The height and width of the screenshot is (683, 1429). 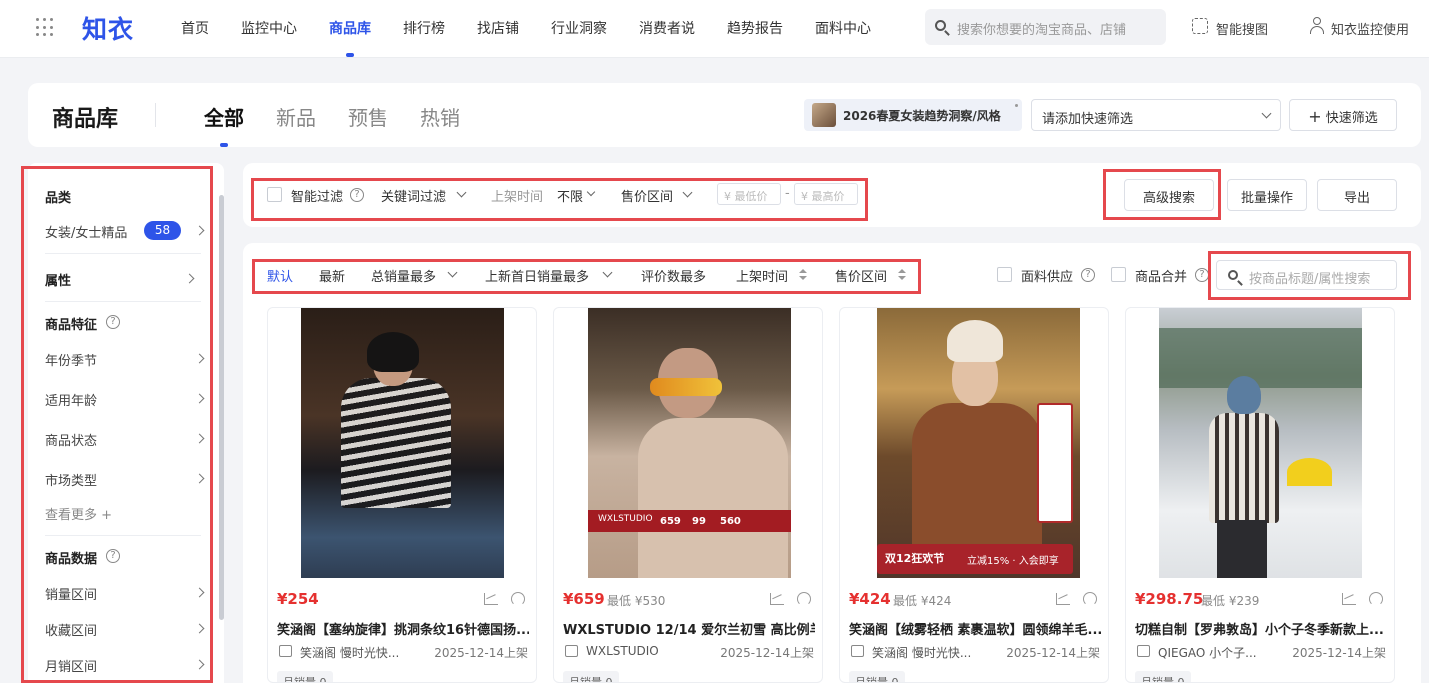 I want to click on global-search-input: 搜索你想要的淘宝商品、店铺, so click(x=1045, y=27).